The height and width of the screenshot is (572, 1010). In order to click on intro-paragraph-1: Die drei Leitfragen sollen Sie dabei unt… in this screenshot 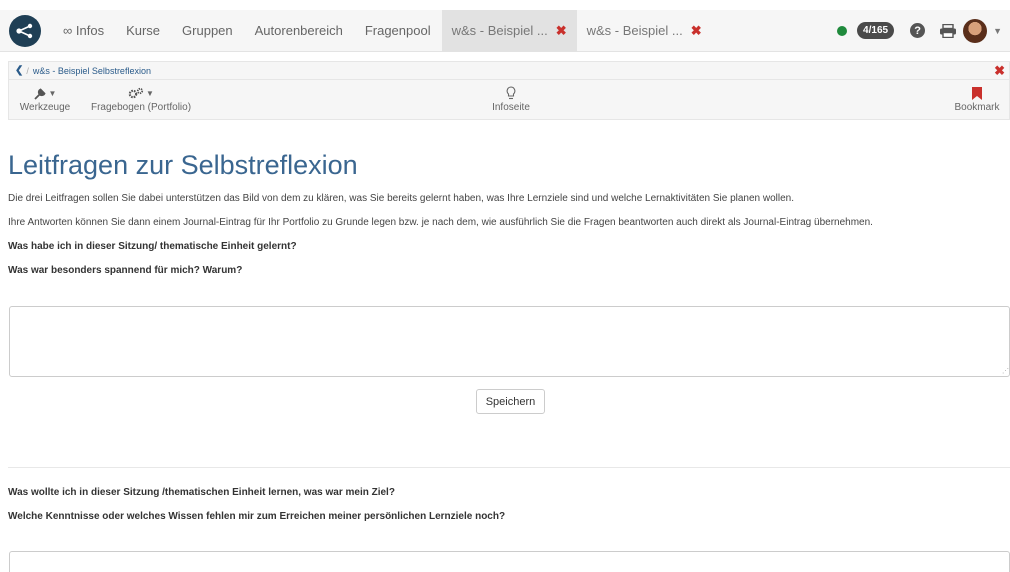, I will do `click(401, 198)`.